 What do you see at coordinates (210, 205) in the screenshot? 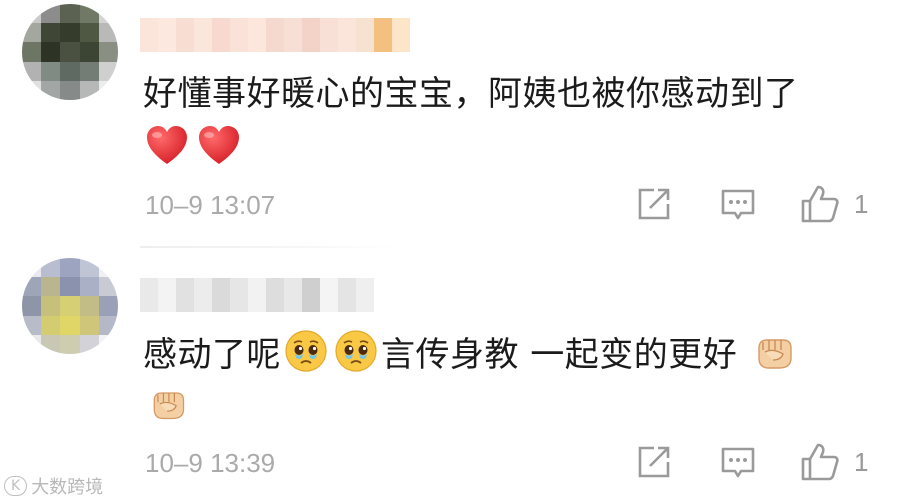
I see `timestamp: 10–9 13:07` at bounding box center [210, 205].